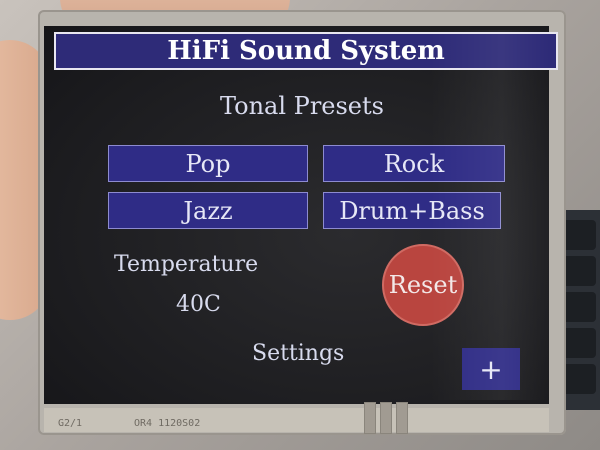 The width and height of the screenshot is (600, 450). What do you see at coordinates (298, 353) in the screenshot?
I see `settings-label: Settings` at bounding box center [298, 353].